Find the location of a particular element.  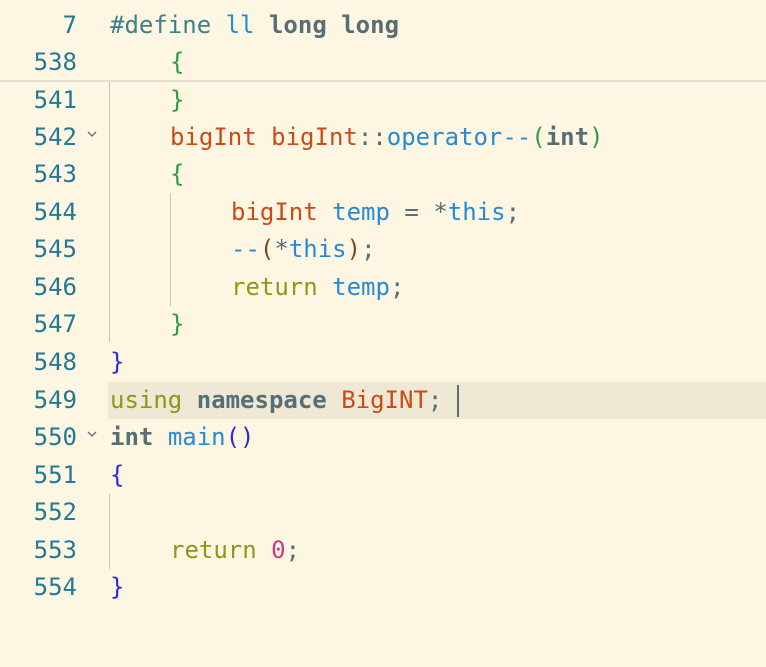

line-number: 543 is located at coordinates (55, 174).